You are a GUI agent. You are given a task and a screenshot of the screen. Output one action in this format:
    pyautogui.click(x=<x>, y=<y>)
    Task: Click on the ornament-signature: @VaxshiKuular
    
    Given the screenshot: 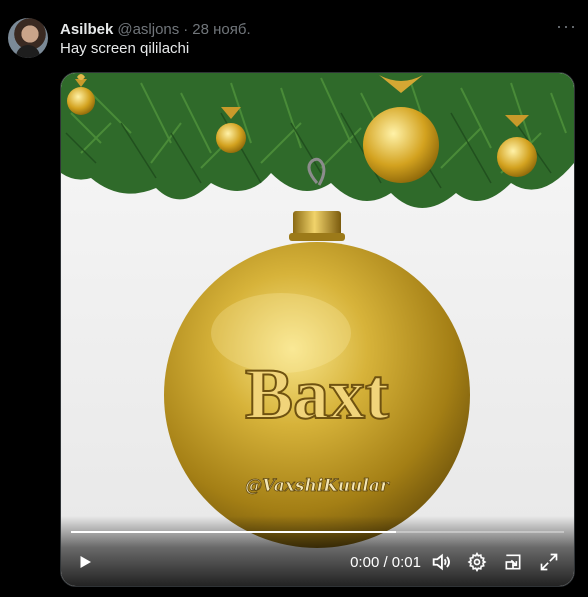 What is the action you would take?
    pyautogui.click(x=317, y=486)
    